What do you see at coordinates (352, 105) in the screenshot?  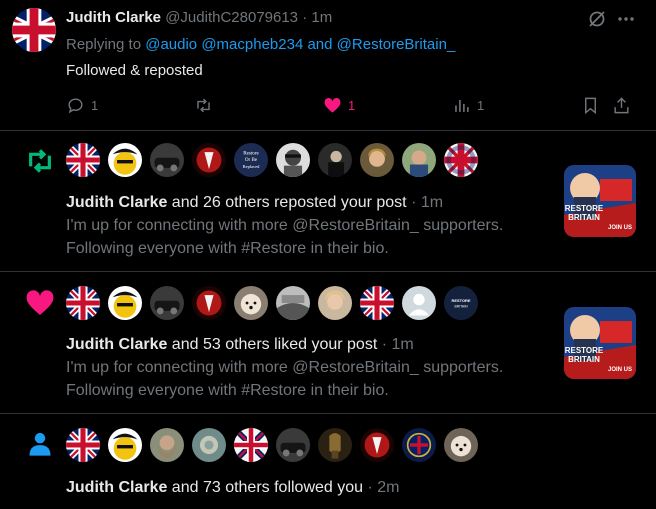 I see `like-count: 1` at bounding box center [352, 105].